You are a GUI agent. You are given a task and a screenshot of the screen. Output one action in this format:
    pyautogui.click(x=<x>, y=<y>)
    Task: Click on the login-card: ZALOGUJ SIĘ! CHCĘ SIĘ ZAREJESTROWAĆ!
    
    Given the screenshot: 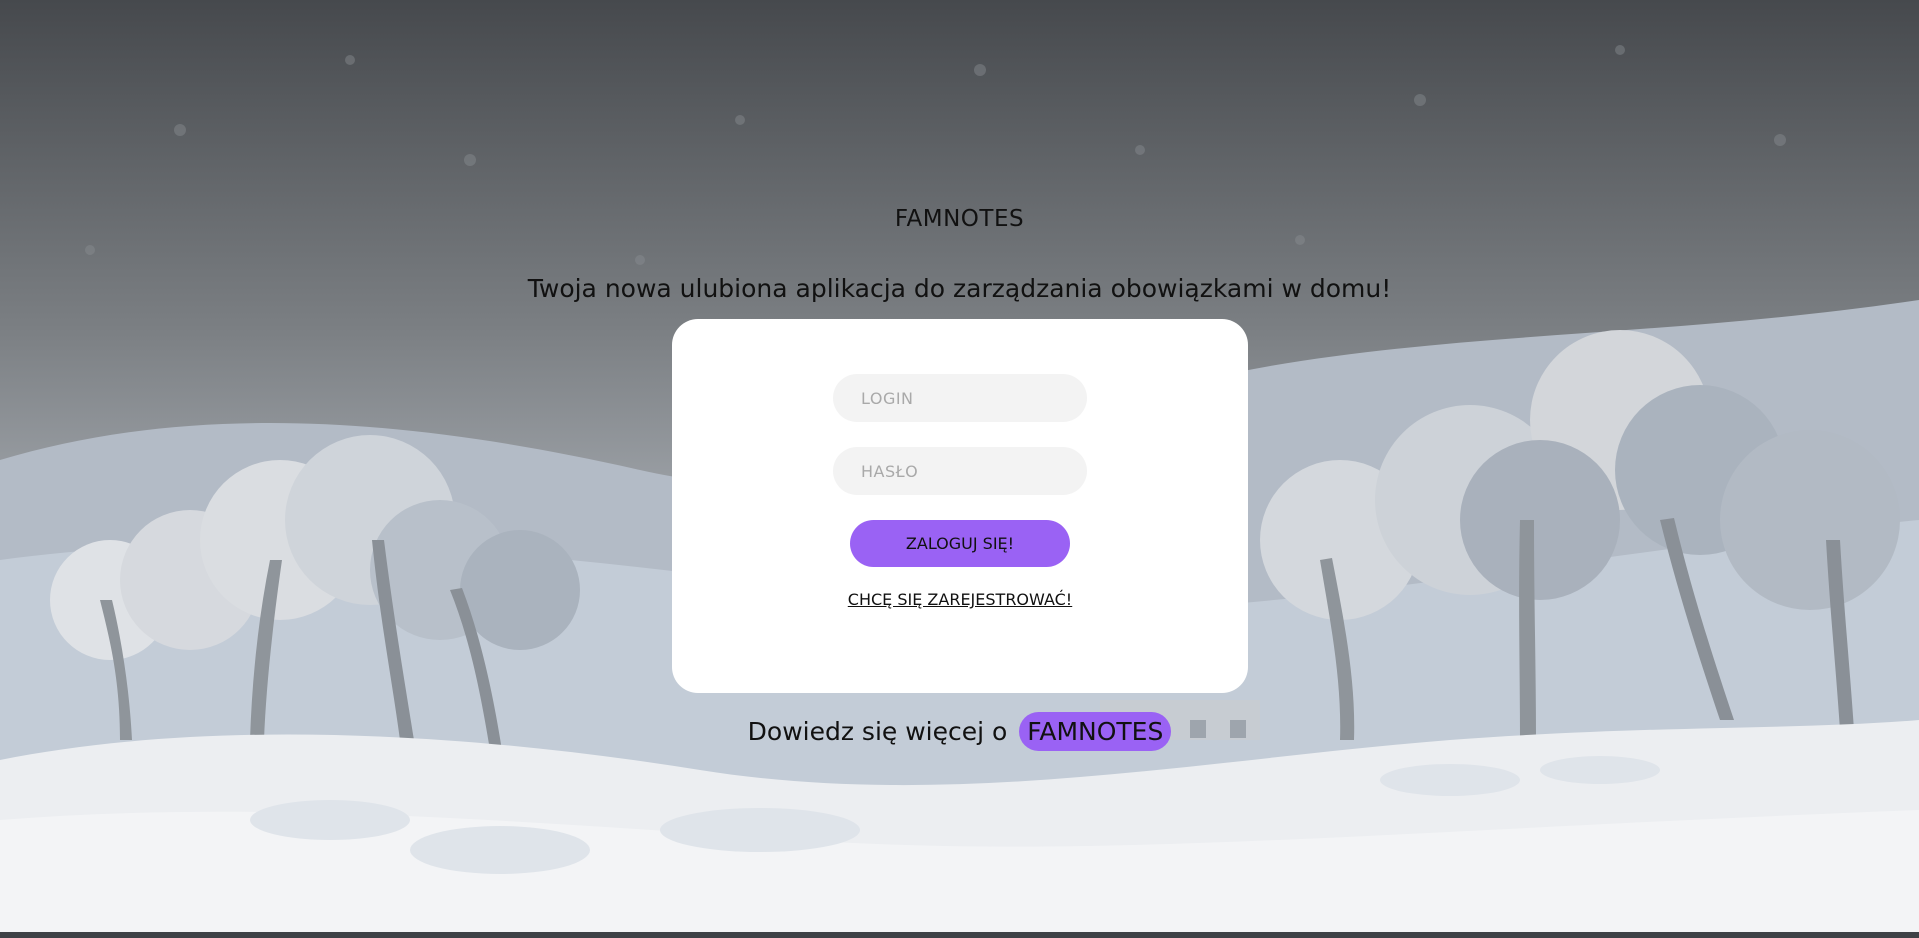 What is the action you would take?
    pyautogui.click(x=960, y=506)
    